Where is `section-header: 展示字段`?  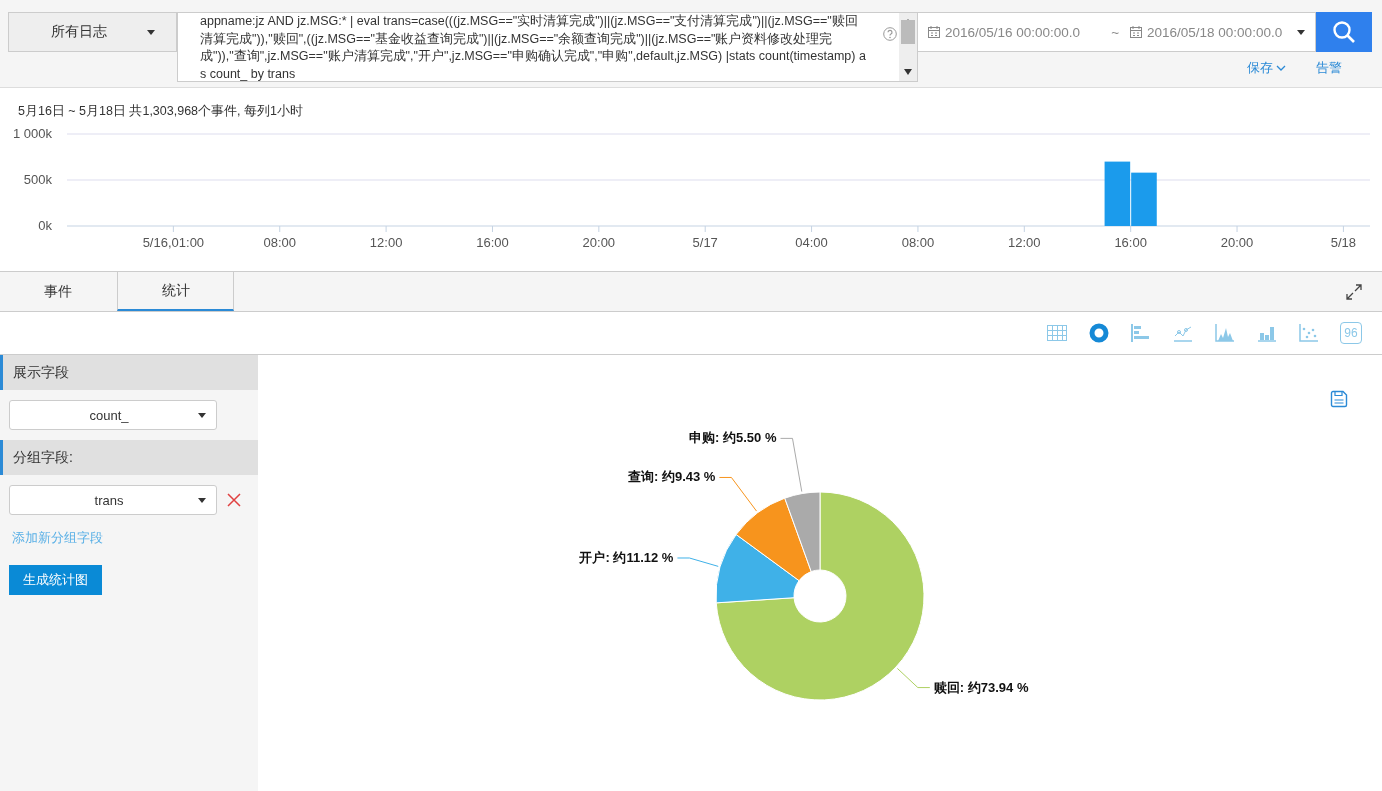
section-header: 展示字段 is located at coordinates (129, 372).